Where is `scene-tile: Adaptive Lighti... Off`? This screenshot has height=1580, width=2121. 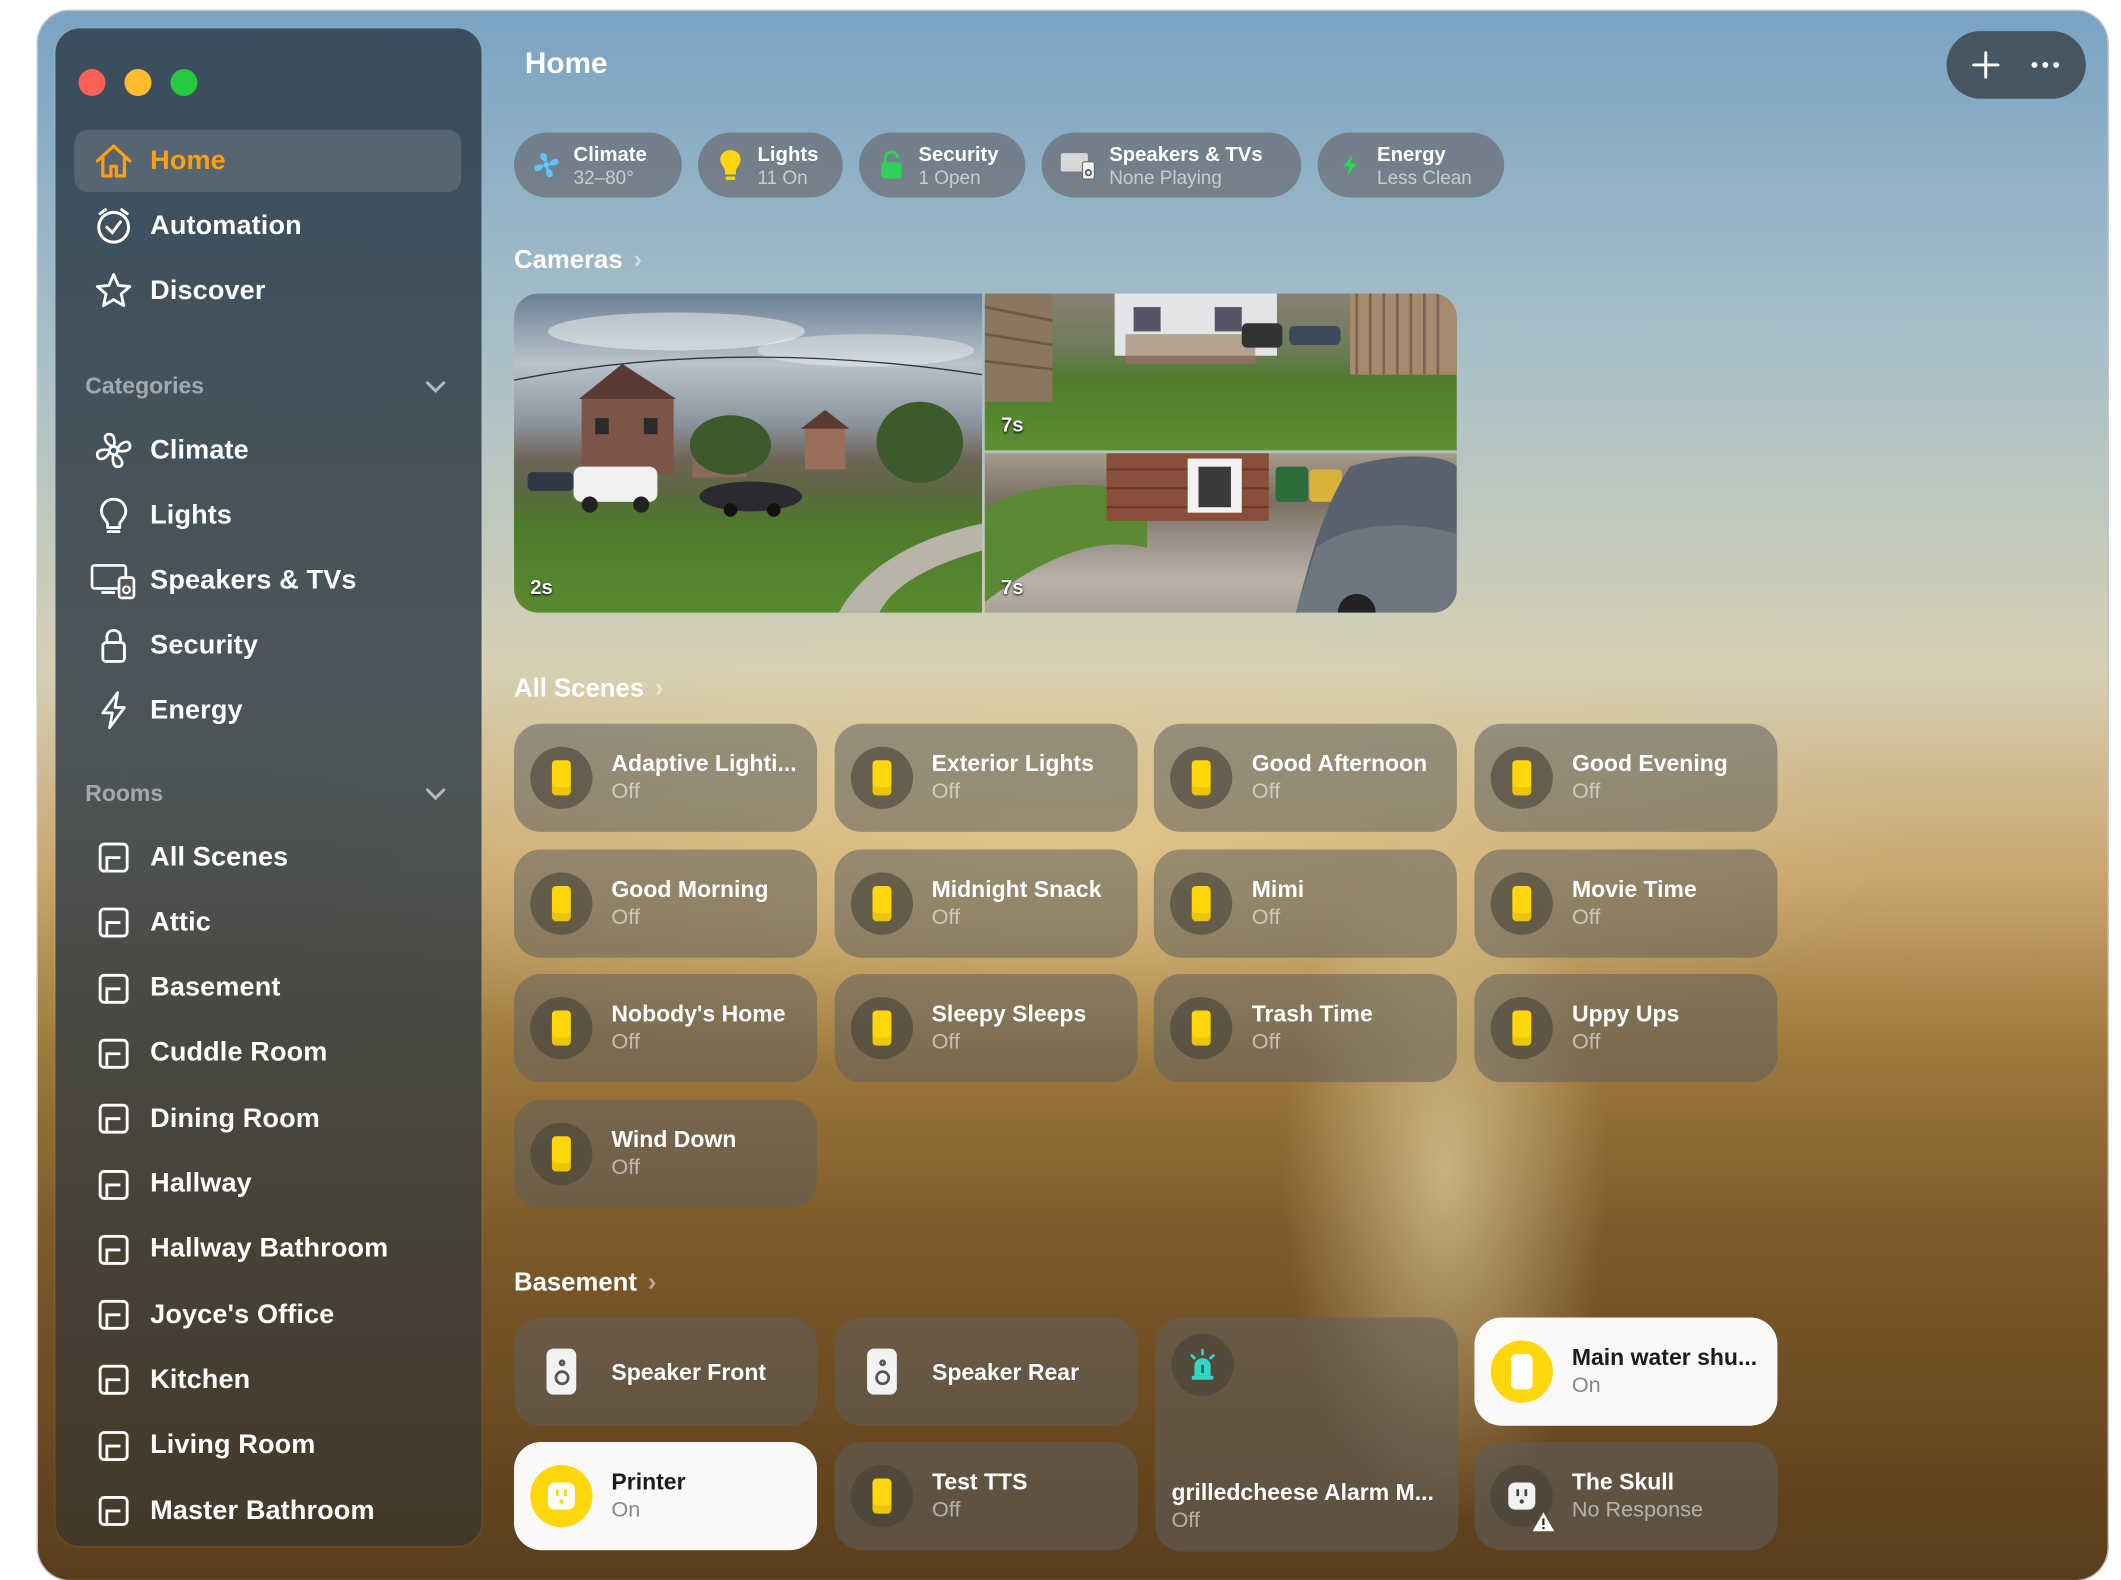 scene-tile: Adaptive Lighti... Off is located at coordinates (666, 777).